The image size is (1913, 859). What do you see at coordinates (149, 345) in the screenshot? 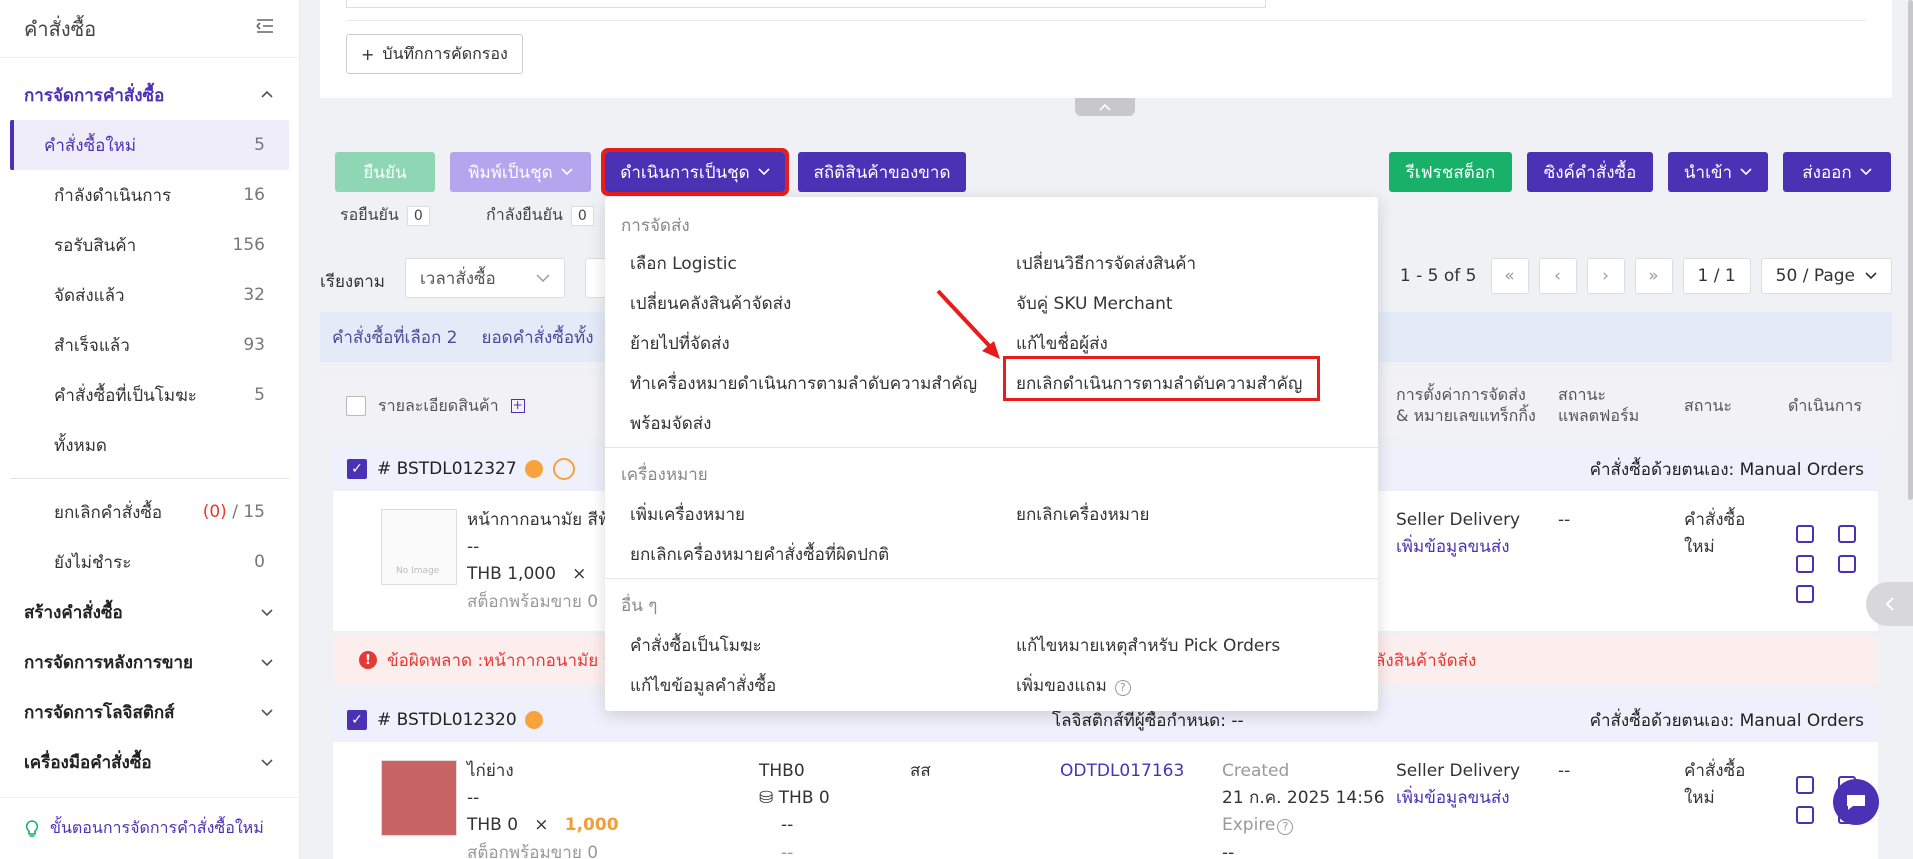
I see `sidebar-item-completed: สำเร็จแล้ว 93` at bounding box center [149, 345].